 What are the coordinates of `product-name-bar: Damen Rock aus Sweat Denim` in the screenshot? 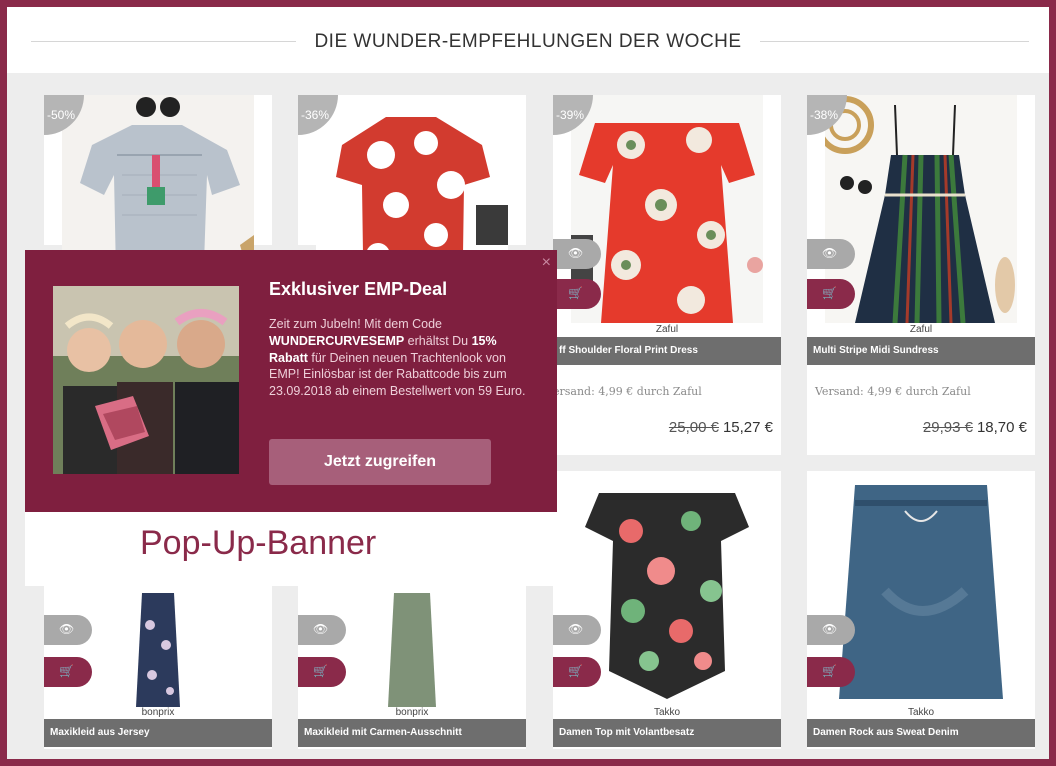 It's located at (921, 733).